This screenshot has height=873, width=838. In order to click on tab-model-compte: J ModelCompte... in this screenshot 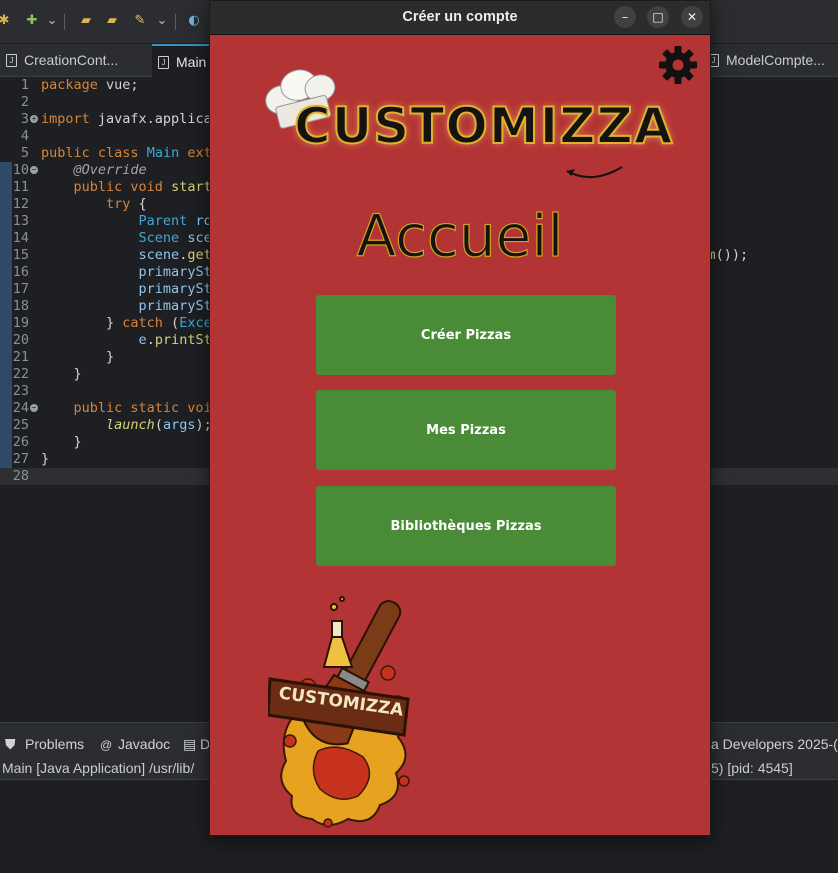, I will do `click(770, 60)`.